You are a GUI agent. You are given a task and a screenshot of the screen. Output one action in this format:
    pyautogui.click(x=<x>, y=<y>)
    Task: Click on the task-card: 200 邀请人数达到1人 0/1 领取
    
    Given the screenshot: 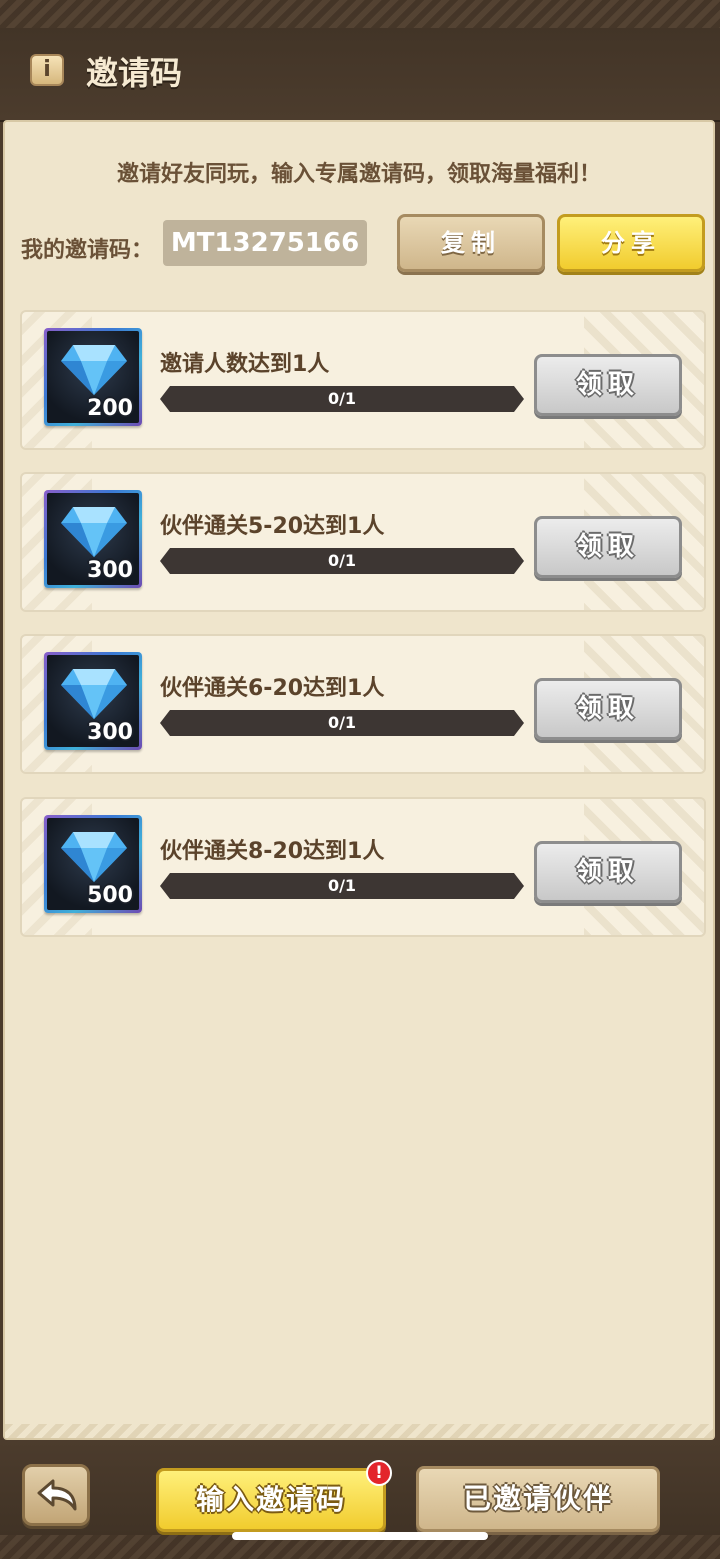 What is the action you would take?
    pyautogui.click(x=363, y=380)
    